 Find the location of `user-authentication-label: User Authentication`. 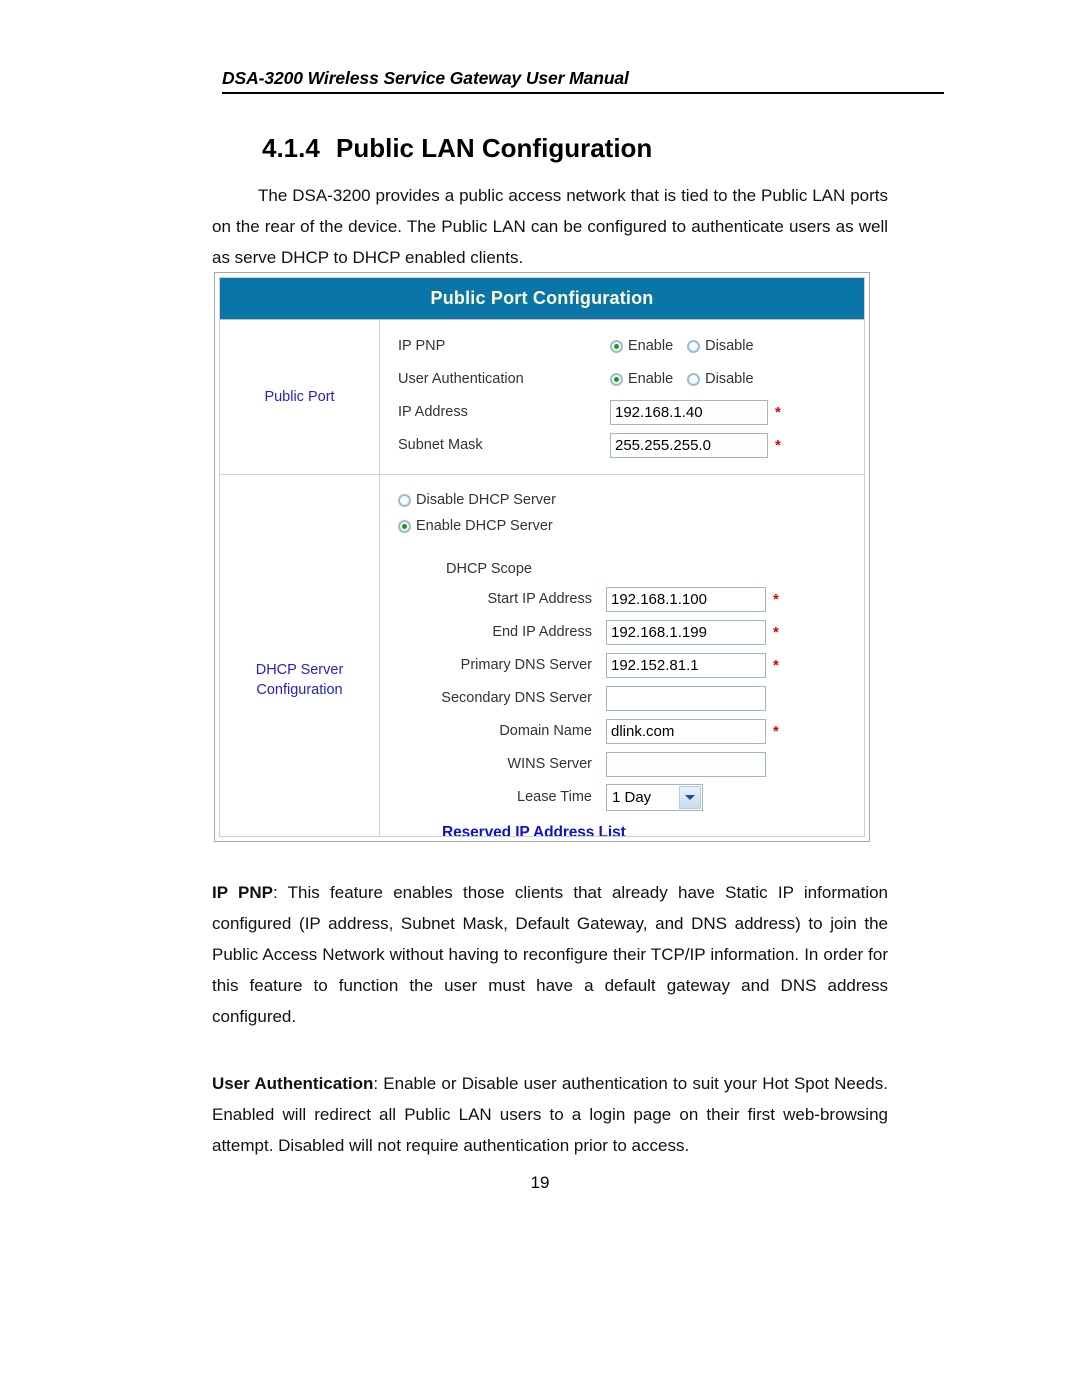

user-authentication-label: User Authentication is located at coordinates (461, 379).